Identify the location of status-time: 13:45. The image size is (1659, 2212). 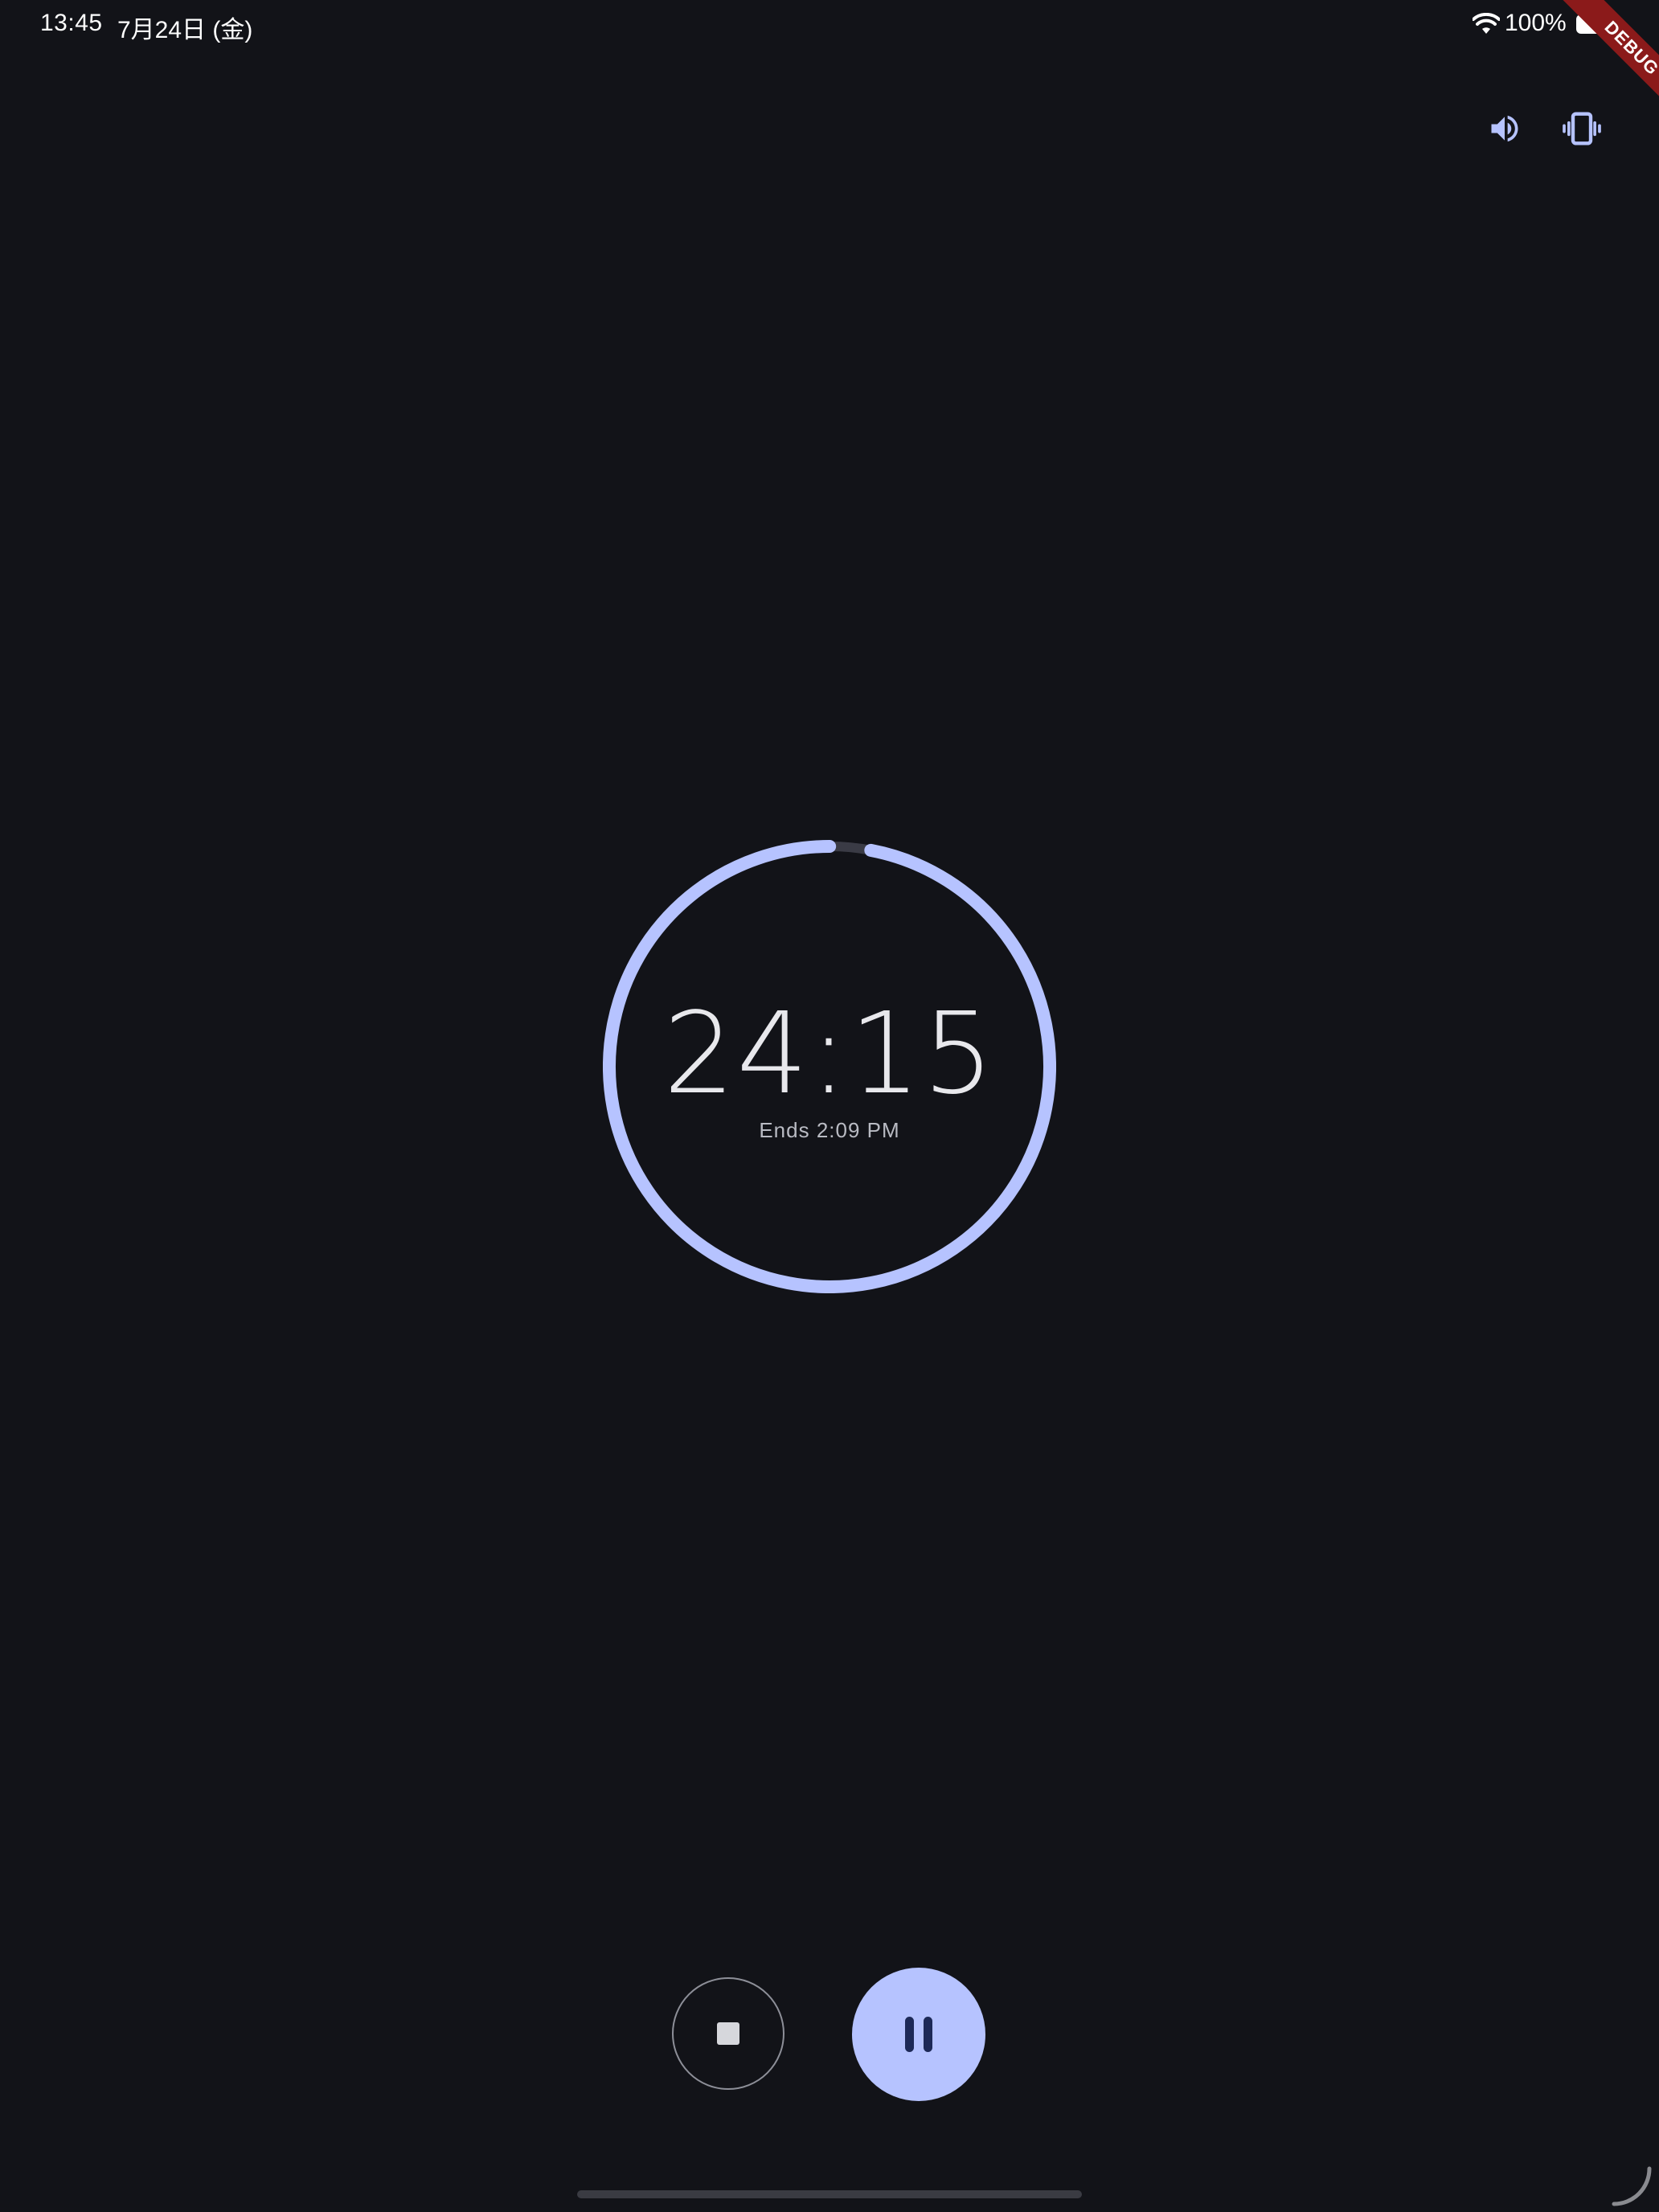
(71, 23).